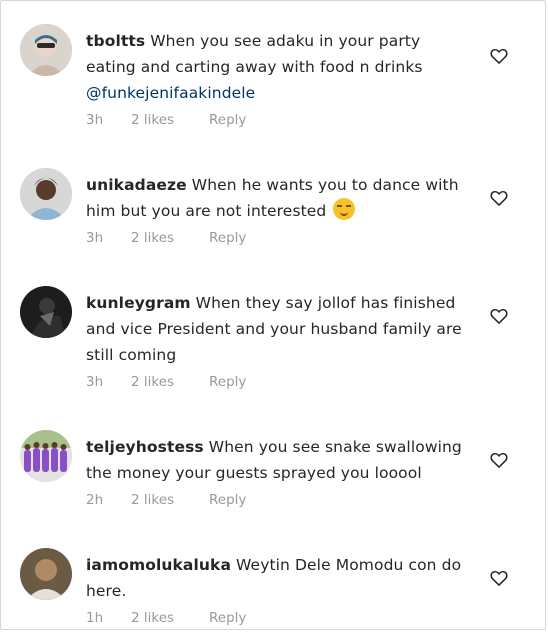  I want to click on smiling-face-emoji-icon, so click(344, 209).